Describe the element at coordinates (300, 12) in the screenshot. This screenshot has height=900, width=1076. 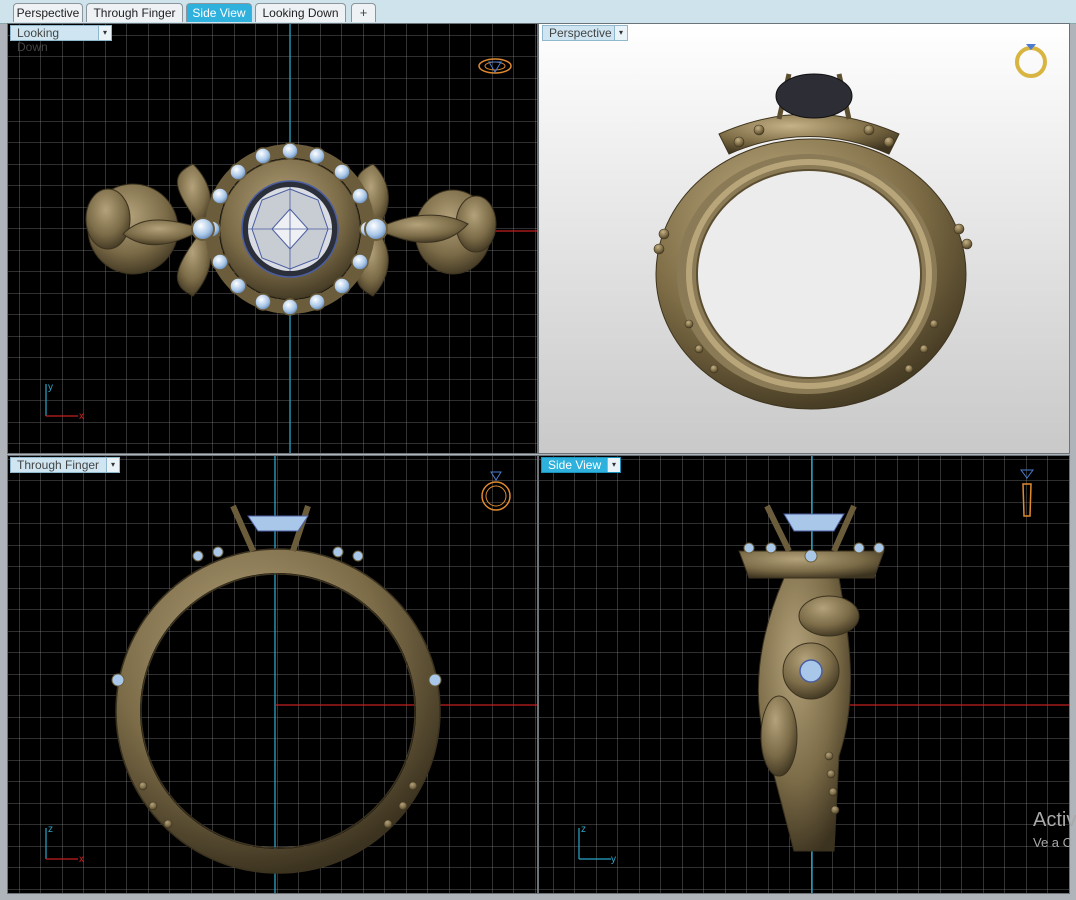
I see `tab-looking-down: Looking Down` at that location.